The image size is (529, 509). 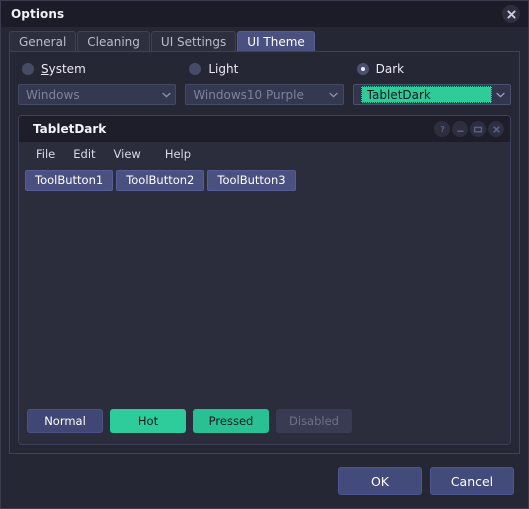 I want to click on help-icon: ?, so click(x=442, y=129).